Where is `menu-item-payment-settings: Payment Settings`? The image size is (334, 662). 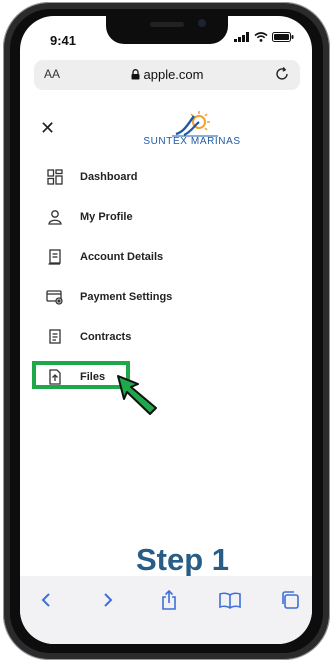
menu-item-payment-settings: Payment Settings is located at coordinates (109, 297).